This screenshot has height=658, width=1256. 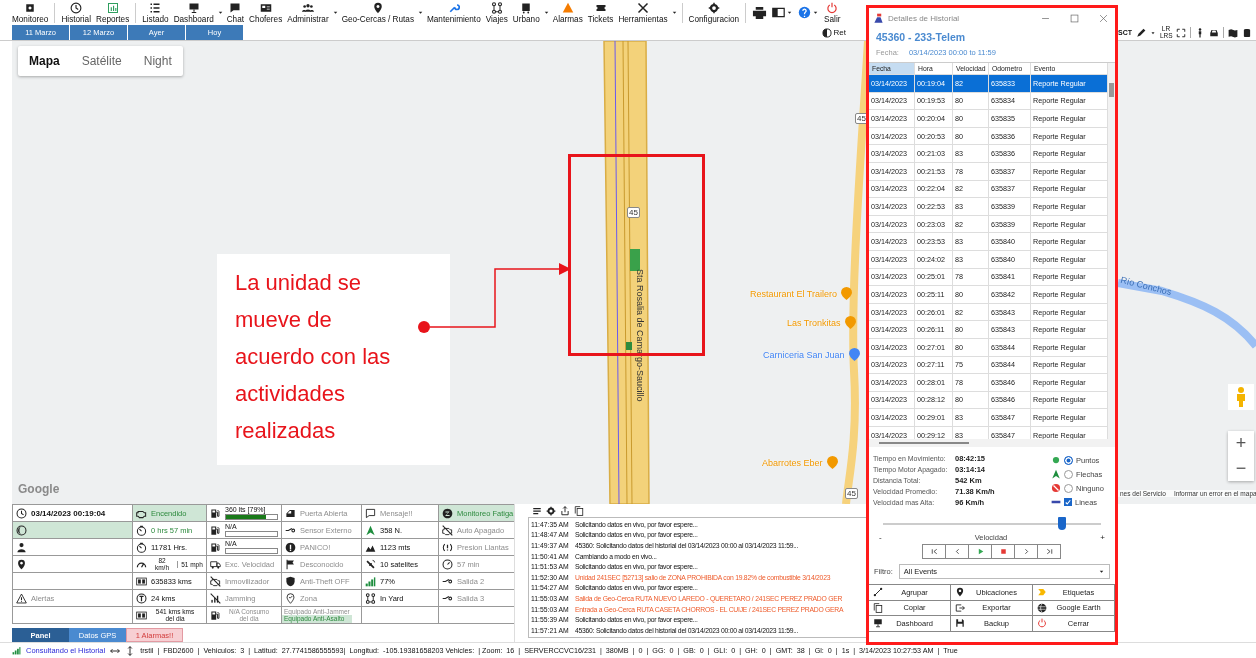 What do you see at coordinates (370, 564) in the screenshot?
I see `satellite-icon` at bounding box center [370, 564].